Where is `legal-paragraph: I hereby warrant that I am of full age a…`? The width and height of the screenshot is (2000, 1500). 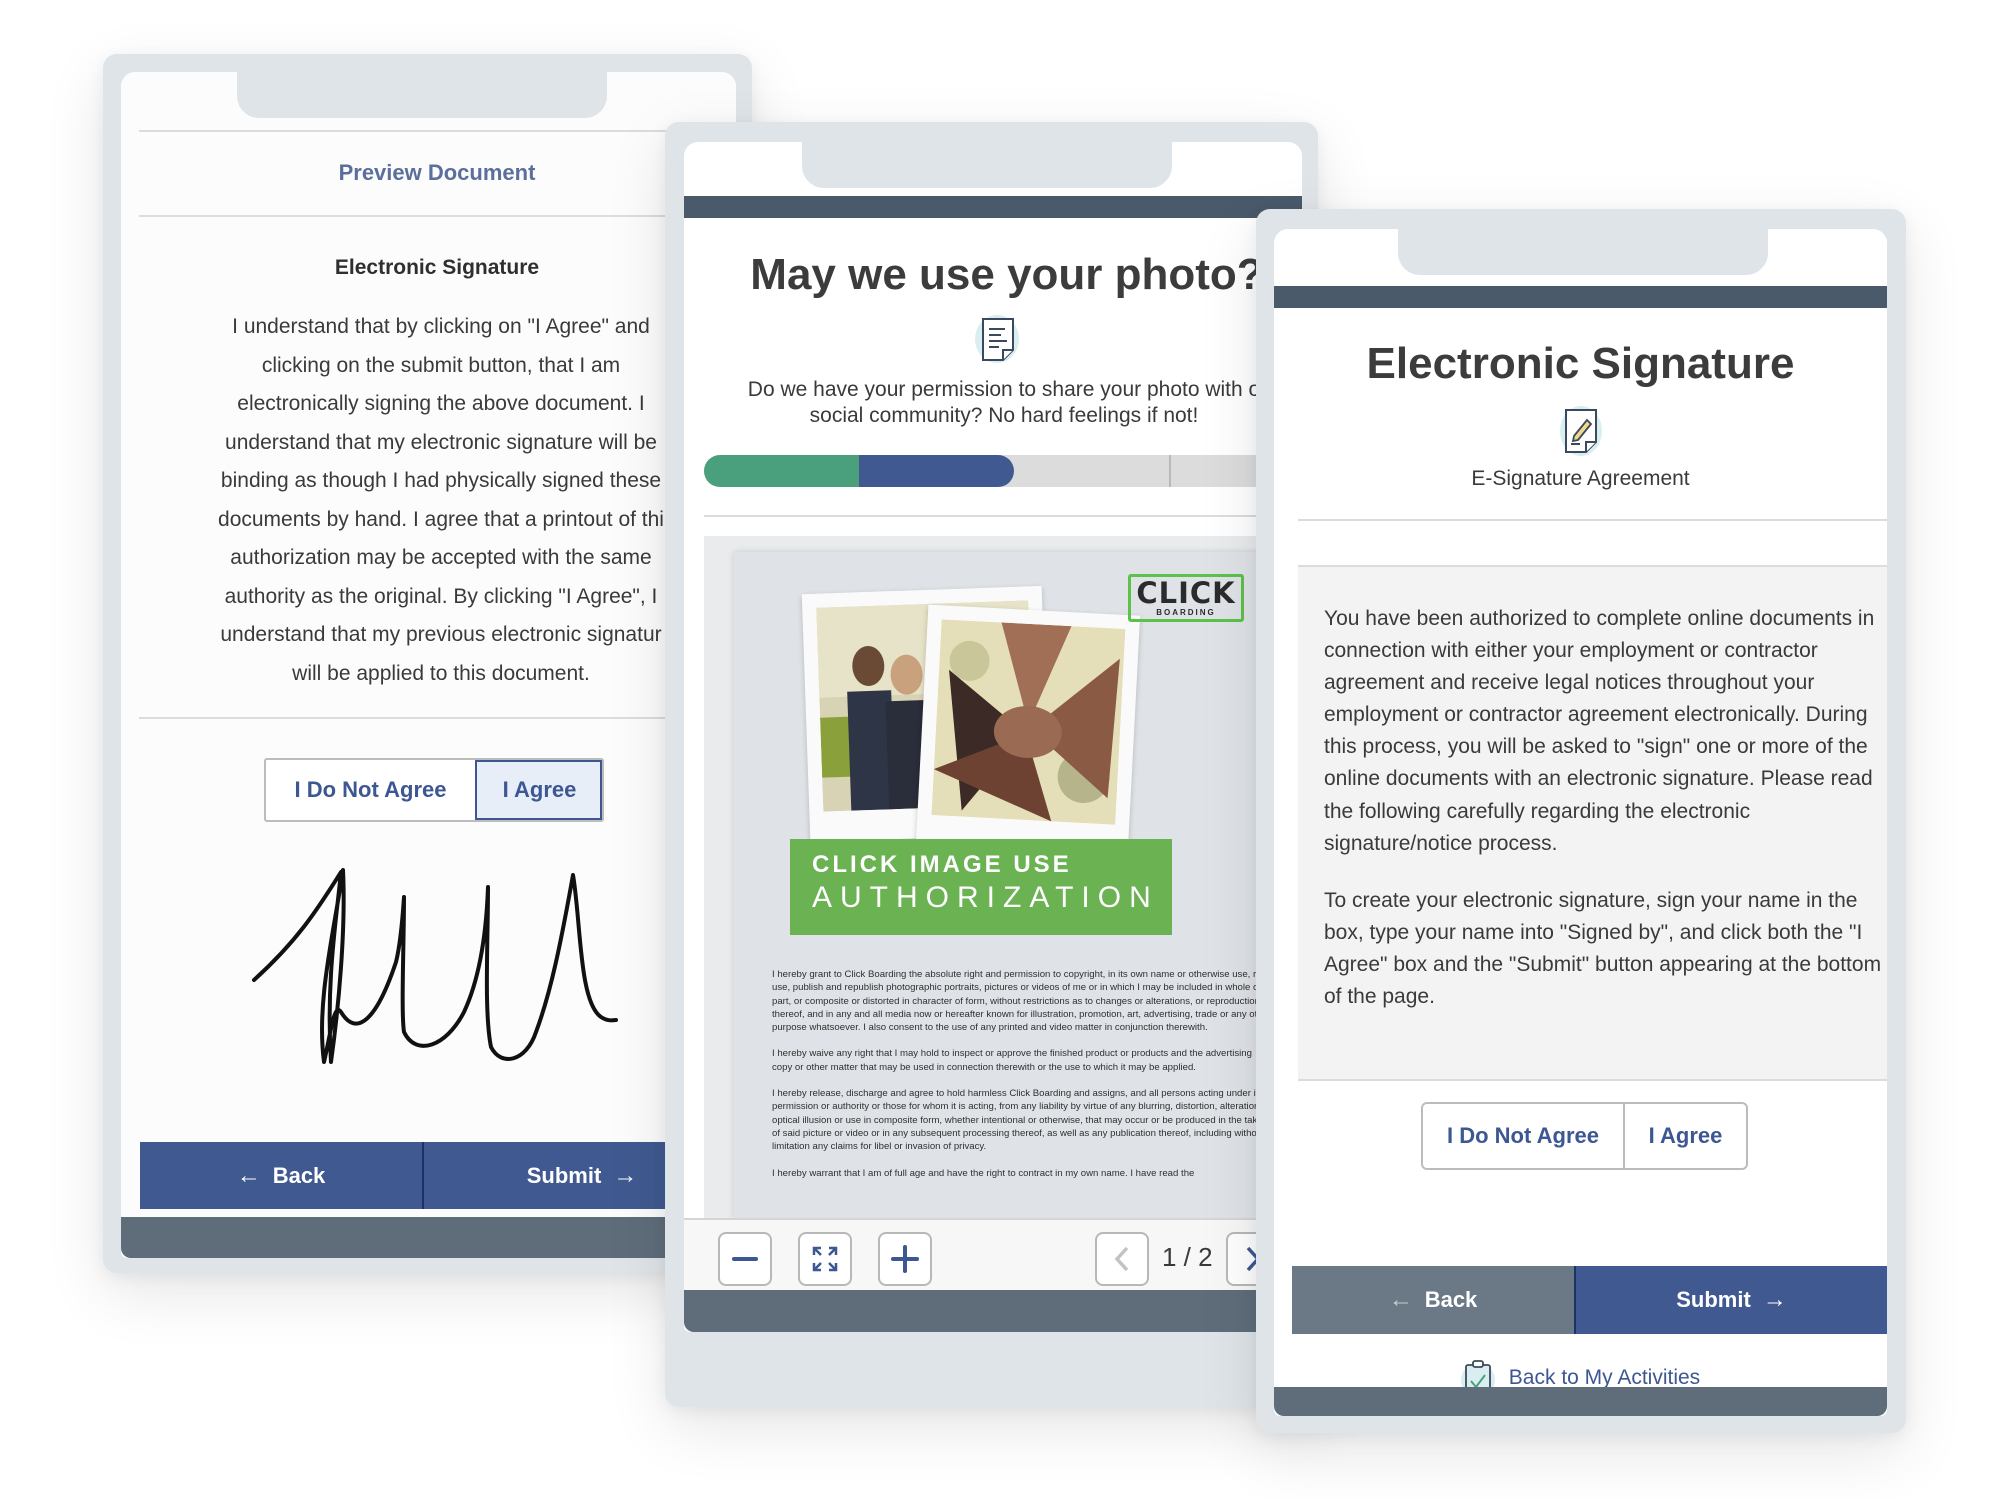 legal-paragraph: I hereby warrant that I am of full age a… is located at coordinates (983, 1173).